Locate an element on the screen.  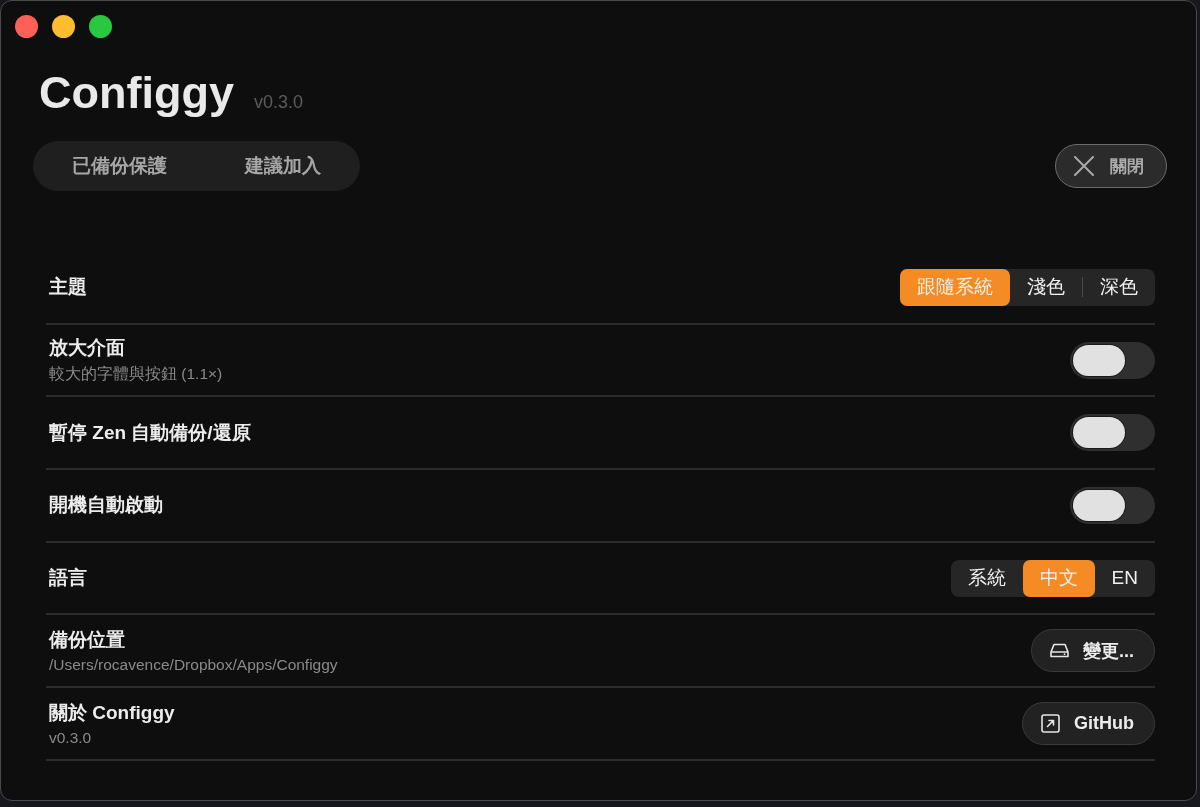
version-label: v0.3.0 is located at coordinates (278, 102).